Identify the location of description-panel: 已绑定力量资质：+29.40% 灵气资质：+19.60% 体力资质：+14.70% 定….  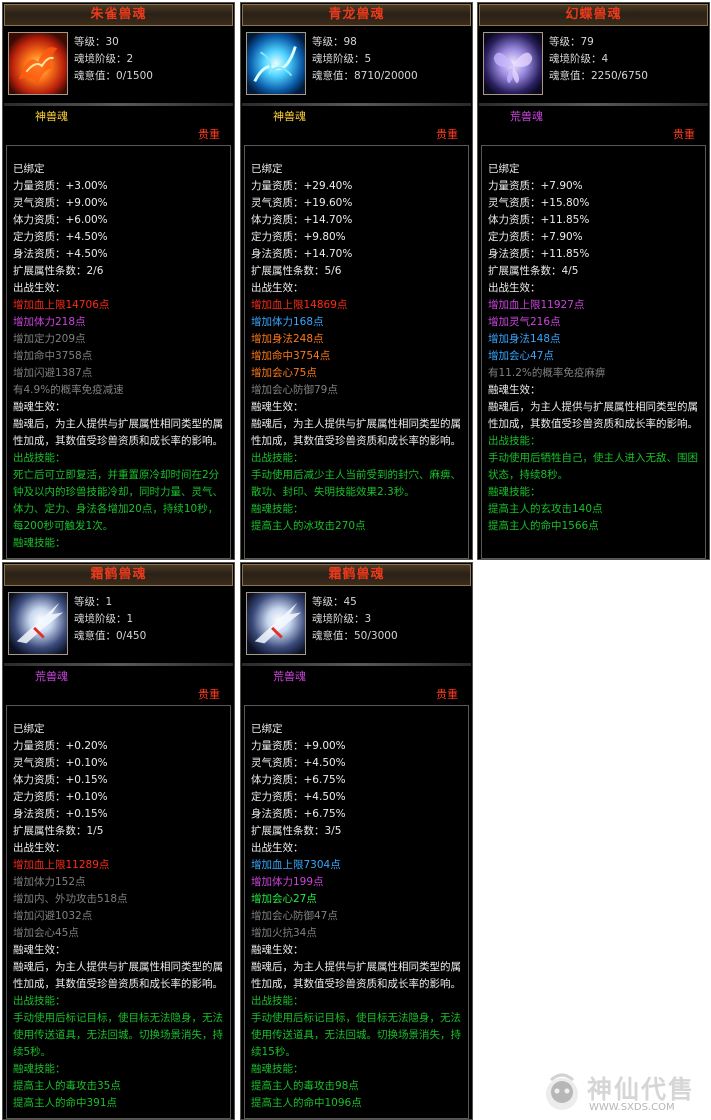
(356, 352).